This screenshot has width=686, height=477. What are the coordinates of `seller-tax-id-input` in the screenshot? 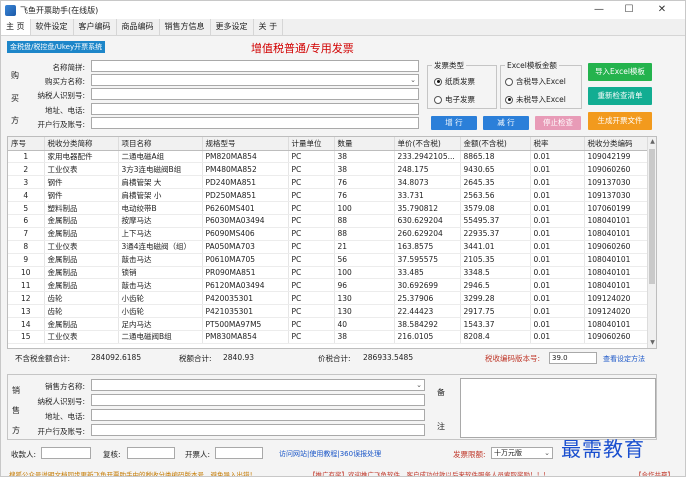 It's located at (258, 400).